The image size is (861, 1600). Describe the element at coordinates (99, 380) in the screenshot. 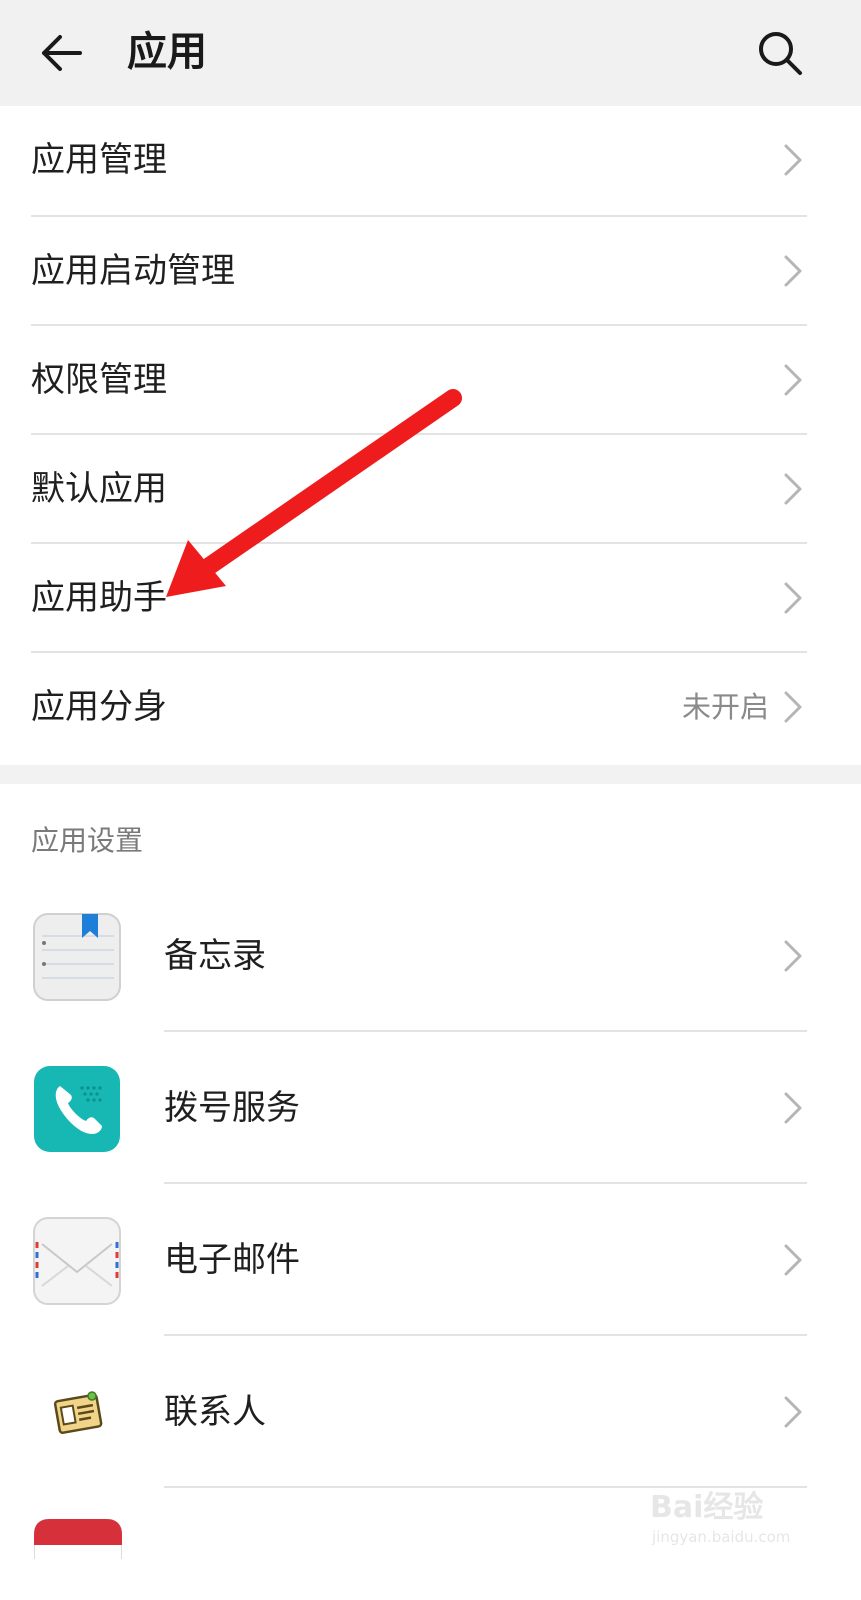

I see `menu-item-label: 权限管理` at that location.